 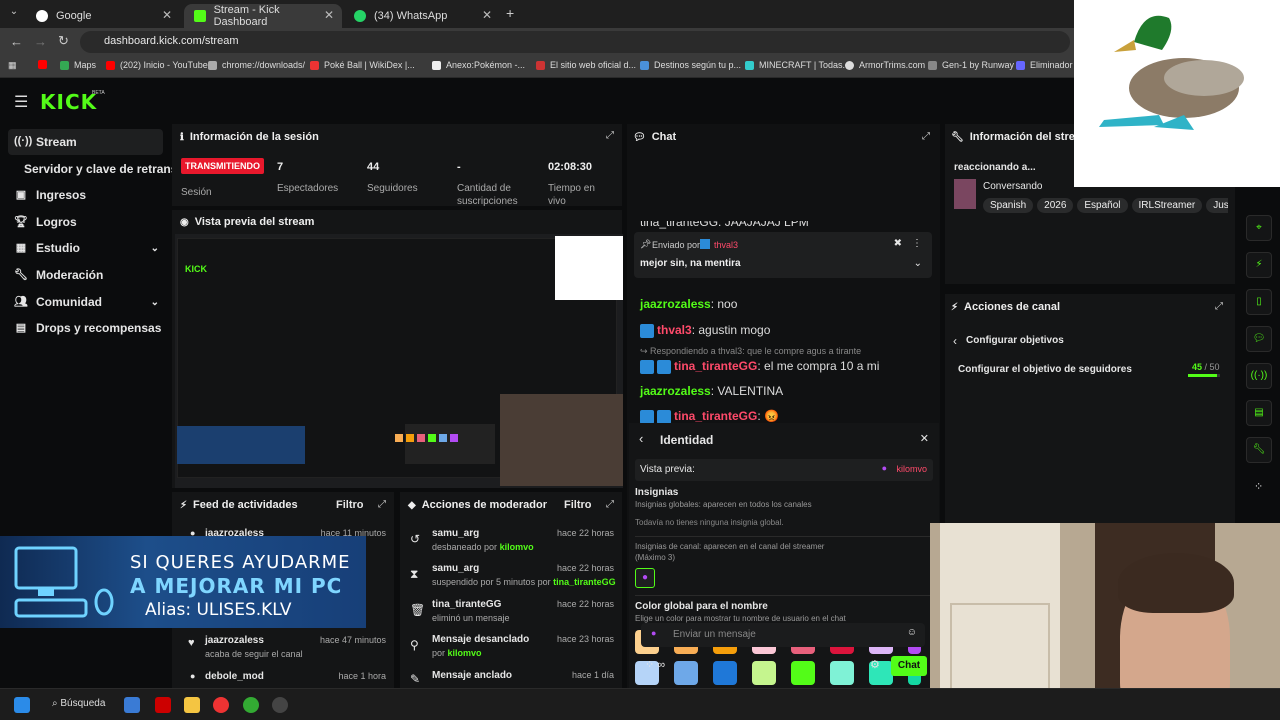 What do you see at coordinates (415, 679) in the screenshot?
I see `pin-icon: ✎` at bounding box center [415, 679].